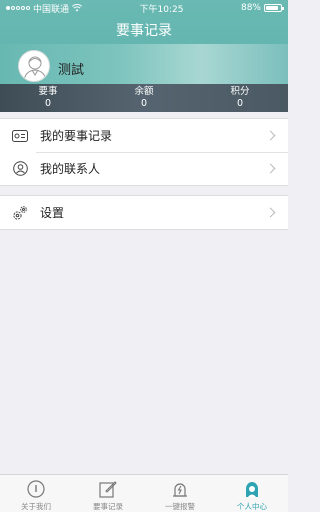 This screenshot has height=512, width=320. What do you see at coordinates (252, 506) in the screenshot?
I see `tab-personal-center-label: 个人中心` at bounding box center [252, 506].